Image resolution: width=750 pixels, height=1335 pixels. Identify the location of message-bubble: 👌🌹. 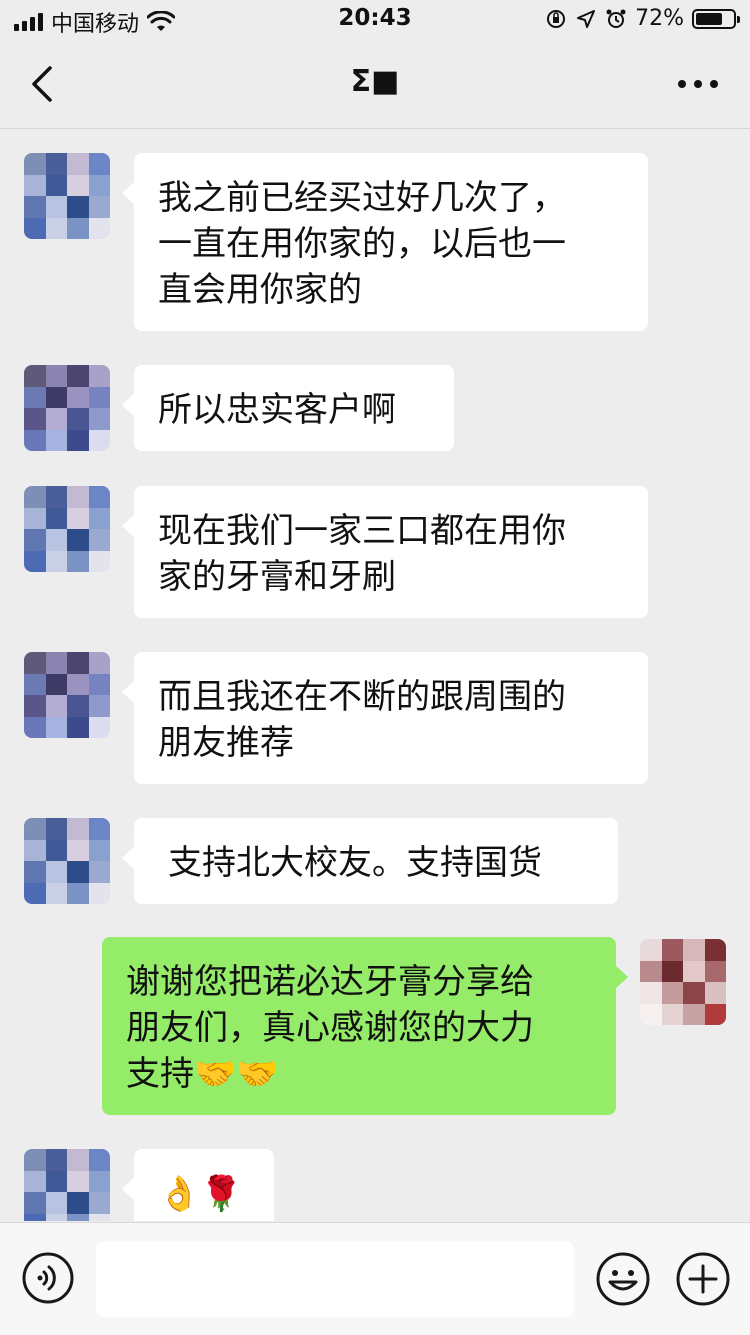
(198, 1185).